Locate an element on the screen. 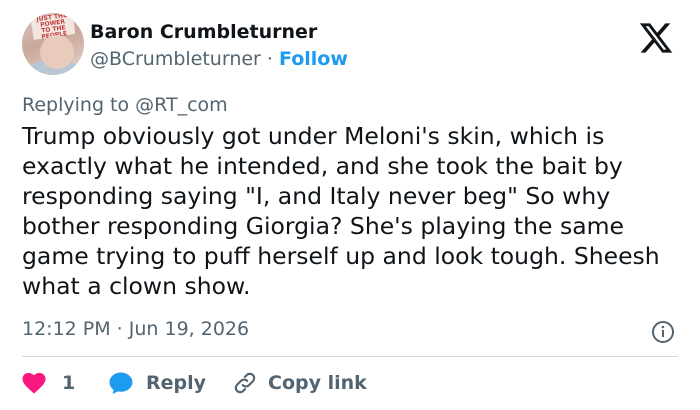 The image size is (700, 410). copy-link-label: Copy link is located at coordinates (317, 383).